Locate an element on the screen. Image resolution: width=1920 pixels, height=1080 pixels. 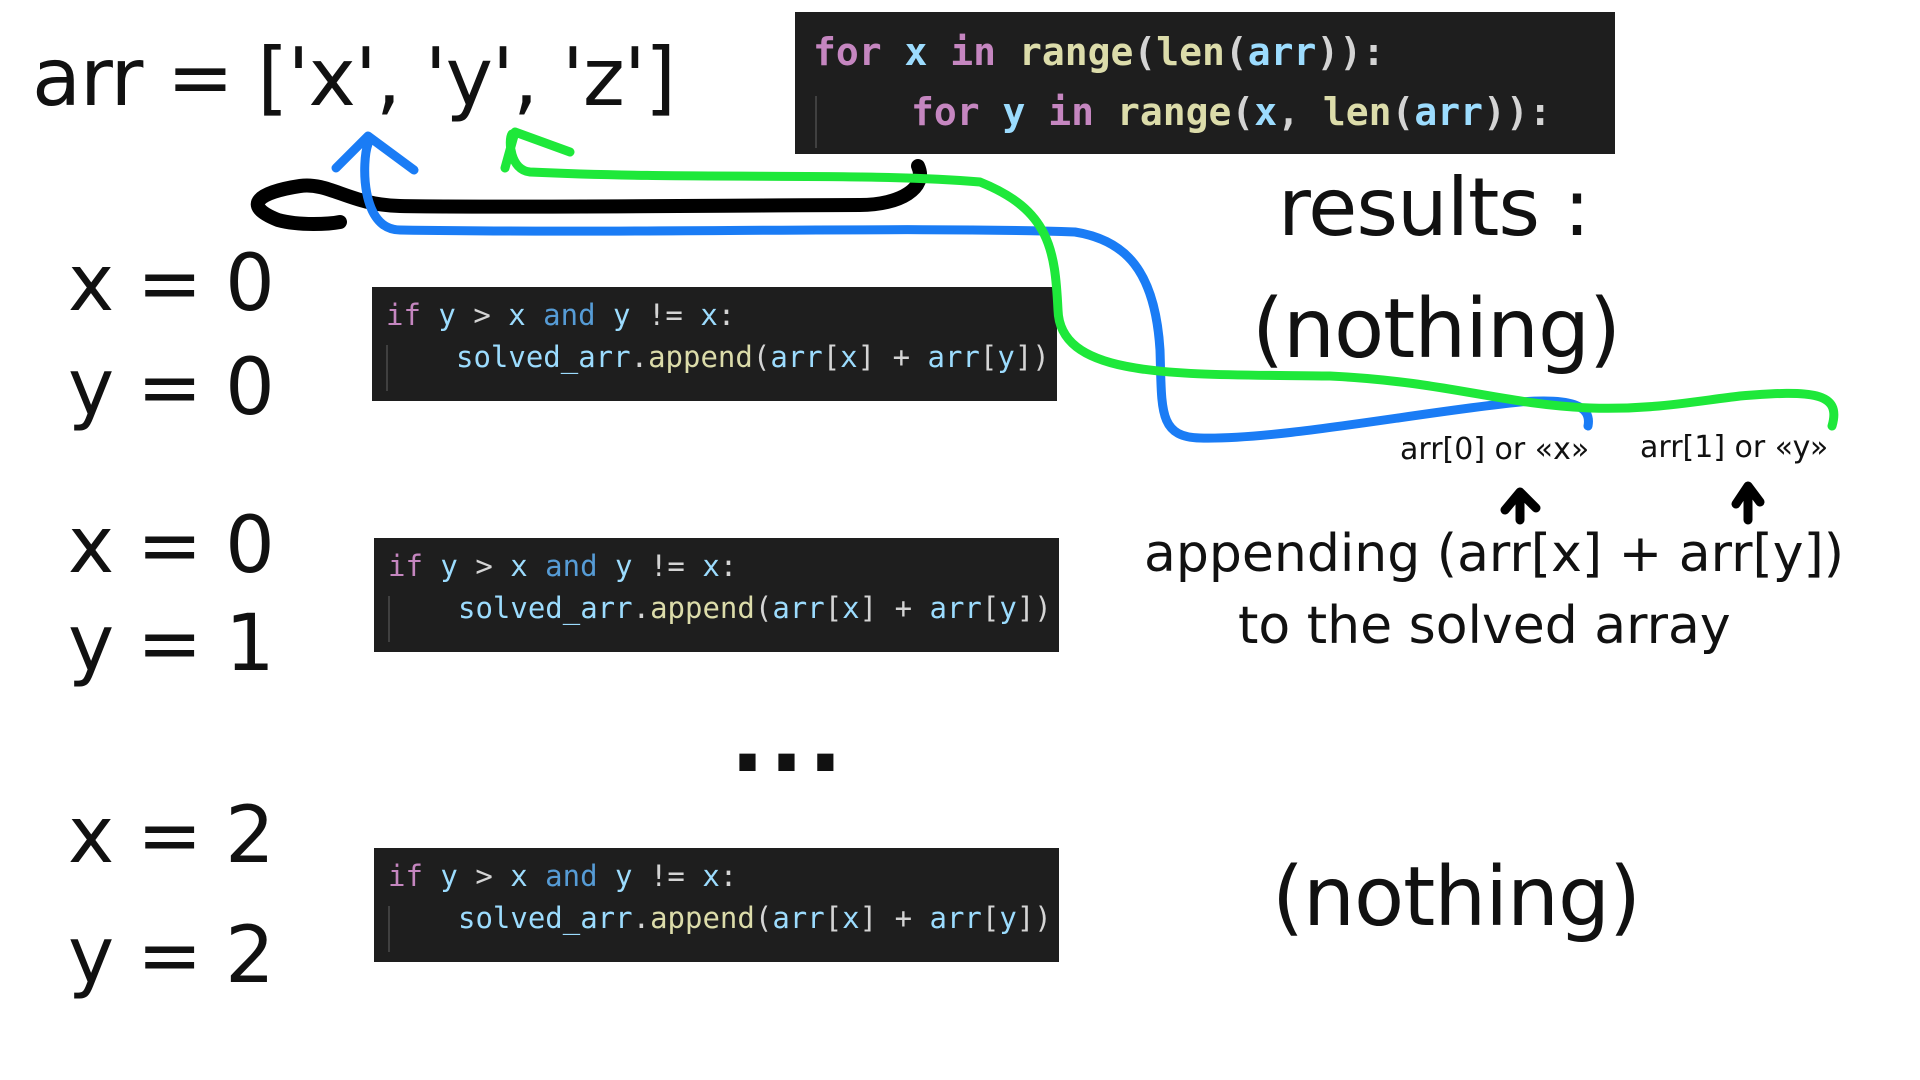
code-token: solved_arr is located at coordinates (545, 918).